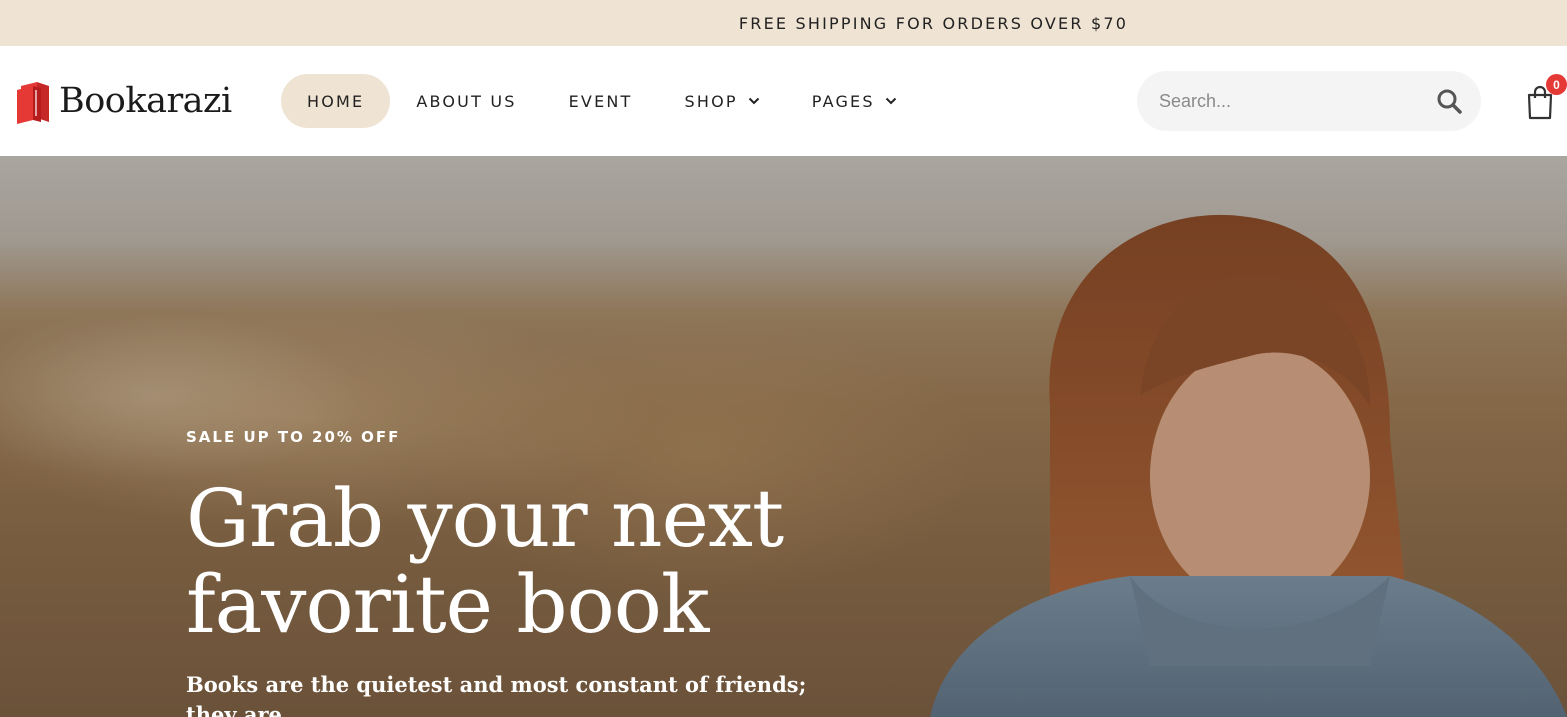 This screenshot has height=717, width=1567. I want to click on announcement-bar: FREE SHIPPING FOR ORDERS OVER $70, so click(783, 23).